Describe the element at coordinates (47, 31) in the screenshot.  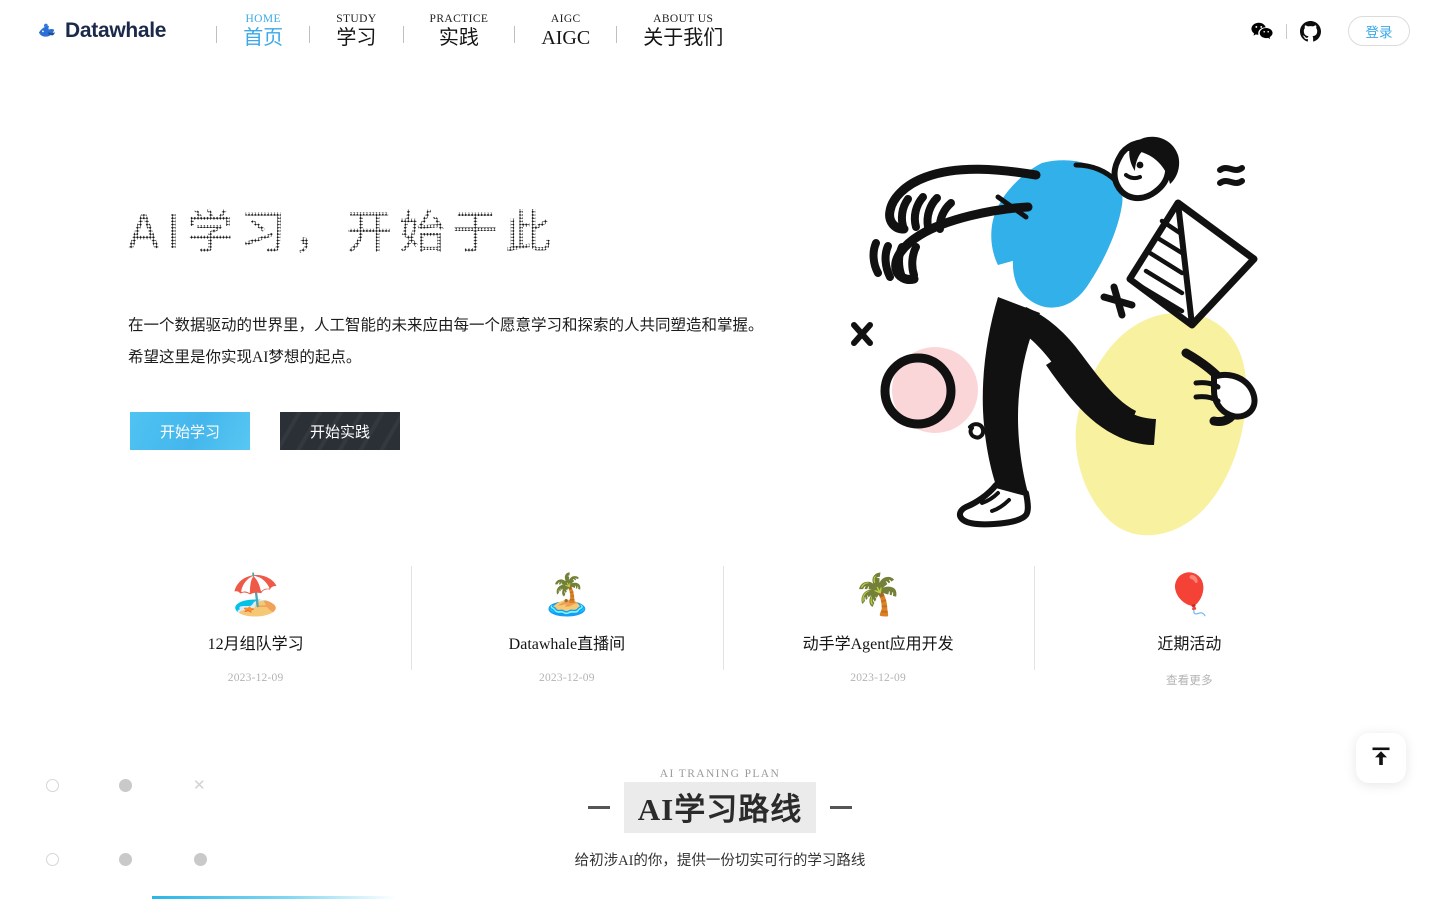
I see `whale-logo-icon` at that location.